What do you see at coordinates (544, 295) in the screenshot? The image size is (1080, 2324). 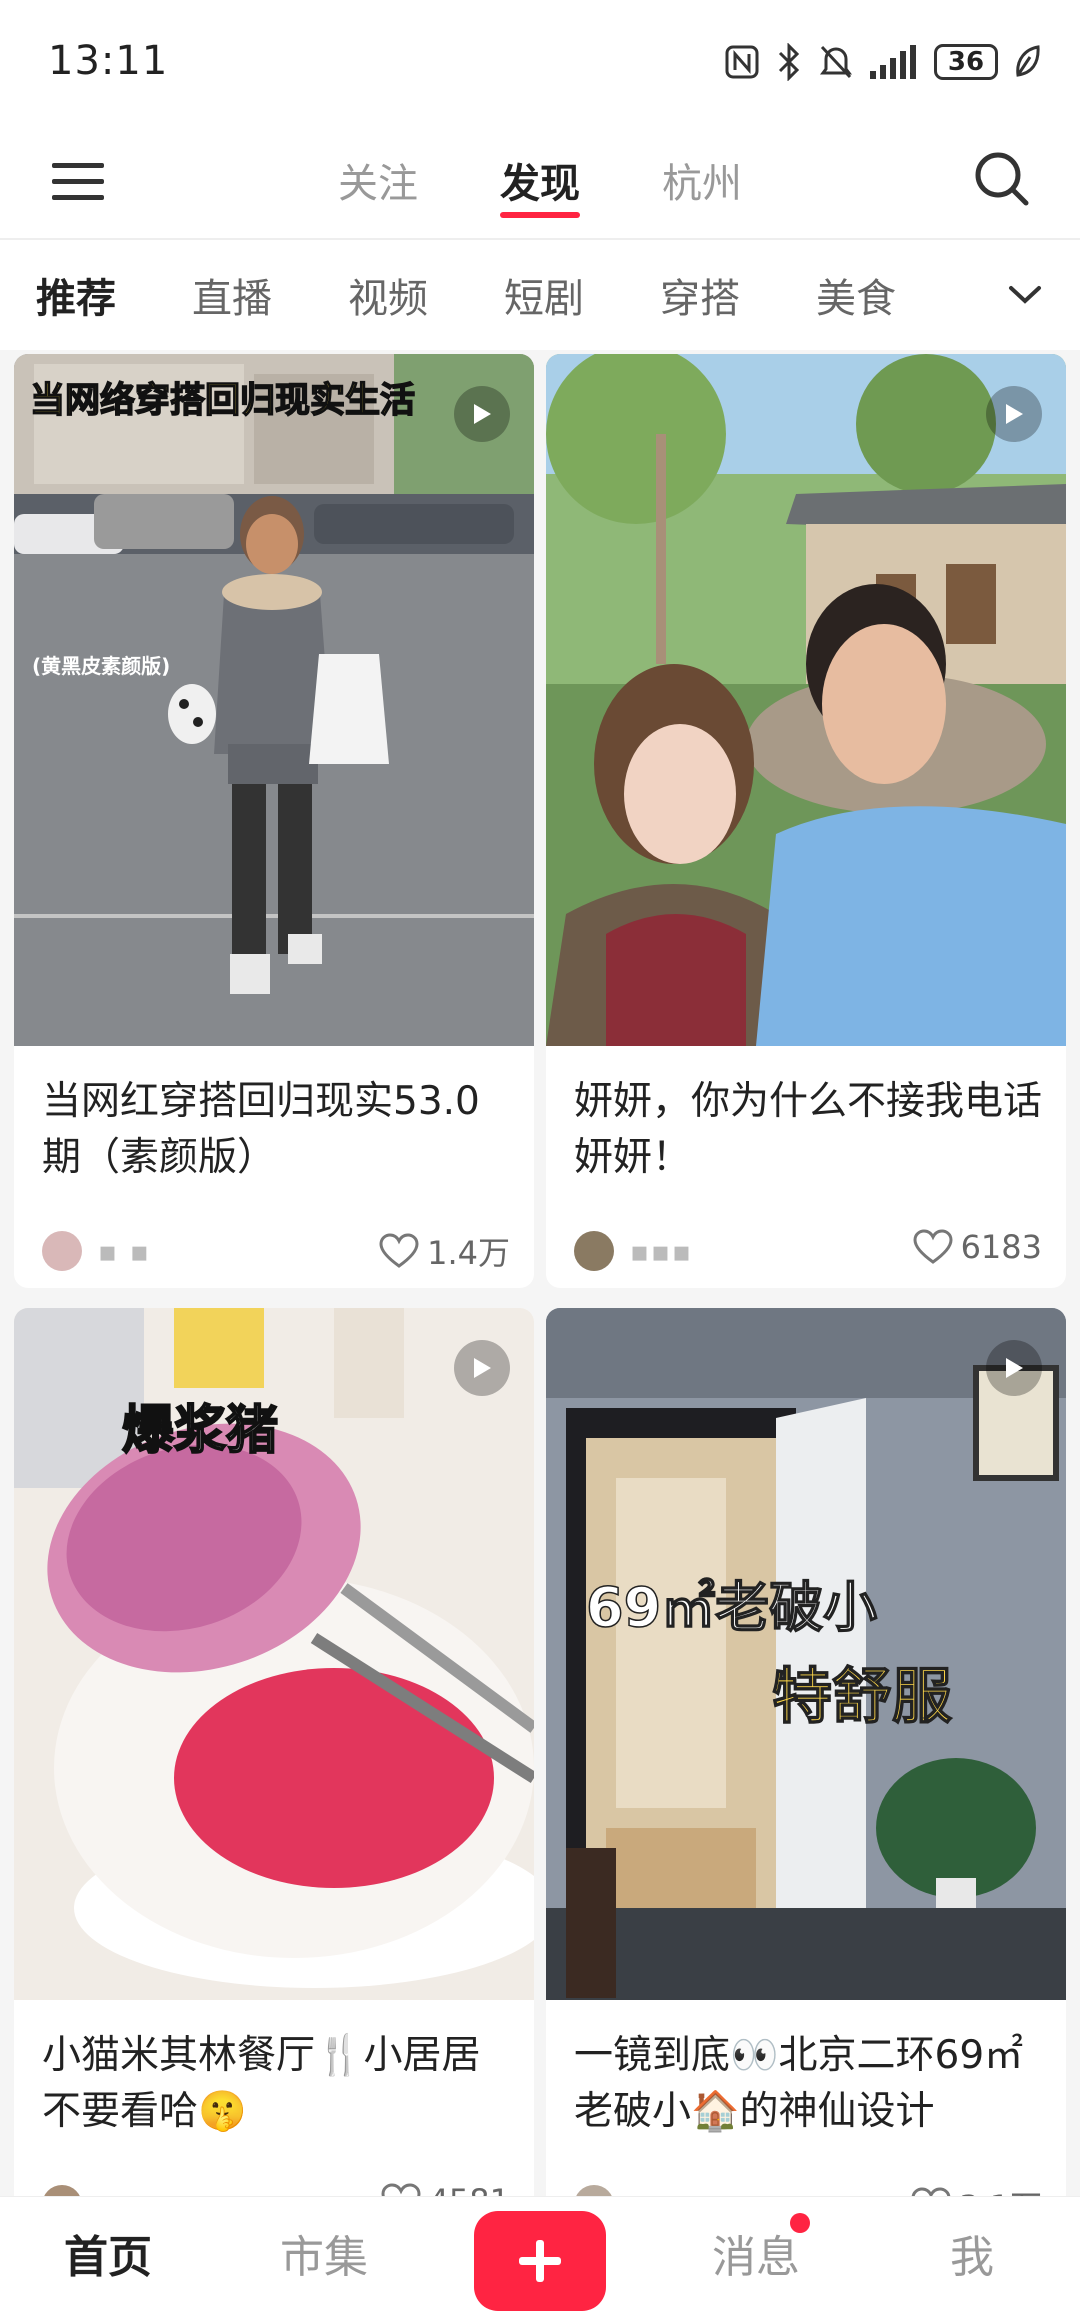 I see `category-short-drama: 短剧` at bounding box center [544, 295].